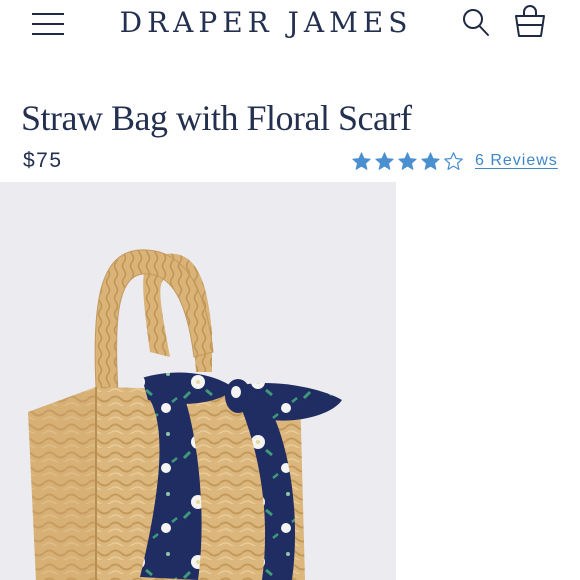 The height and width of the screenshot is (580, 580). What do you see at coordinates (530, 22) in the screenshot?
I see `shopping-bag-icon` at bounding box center [530, 22].